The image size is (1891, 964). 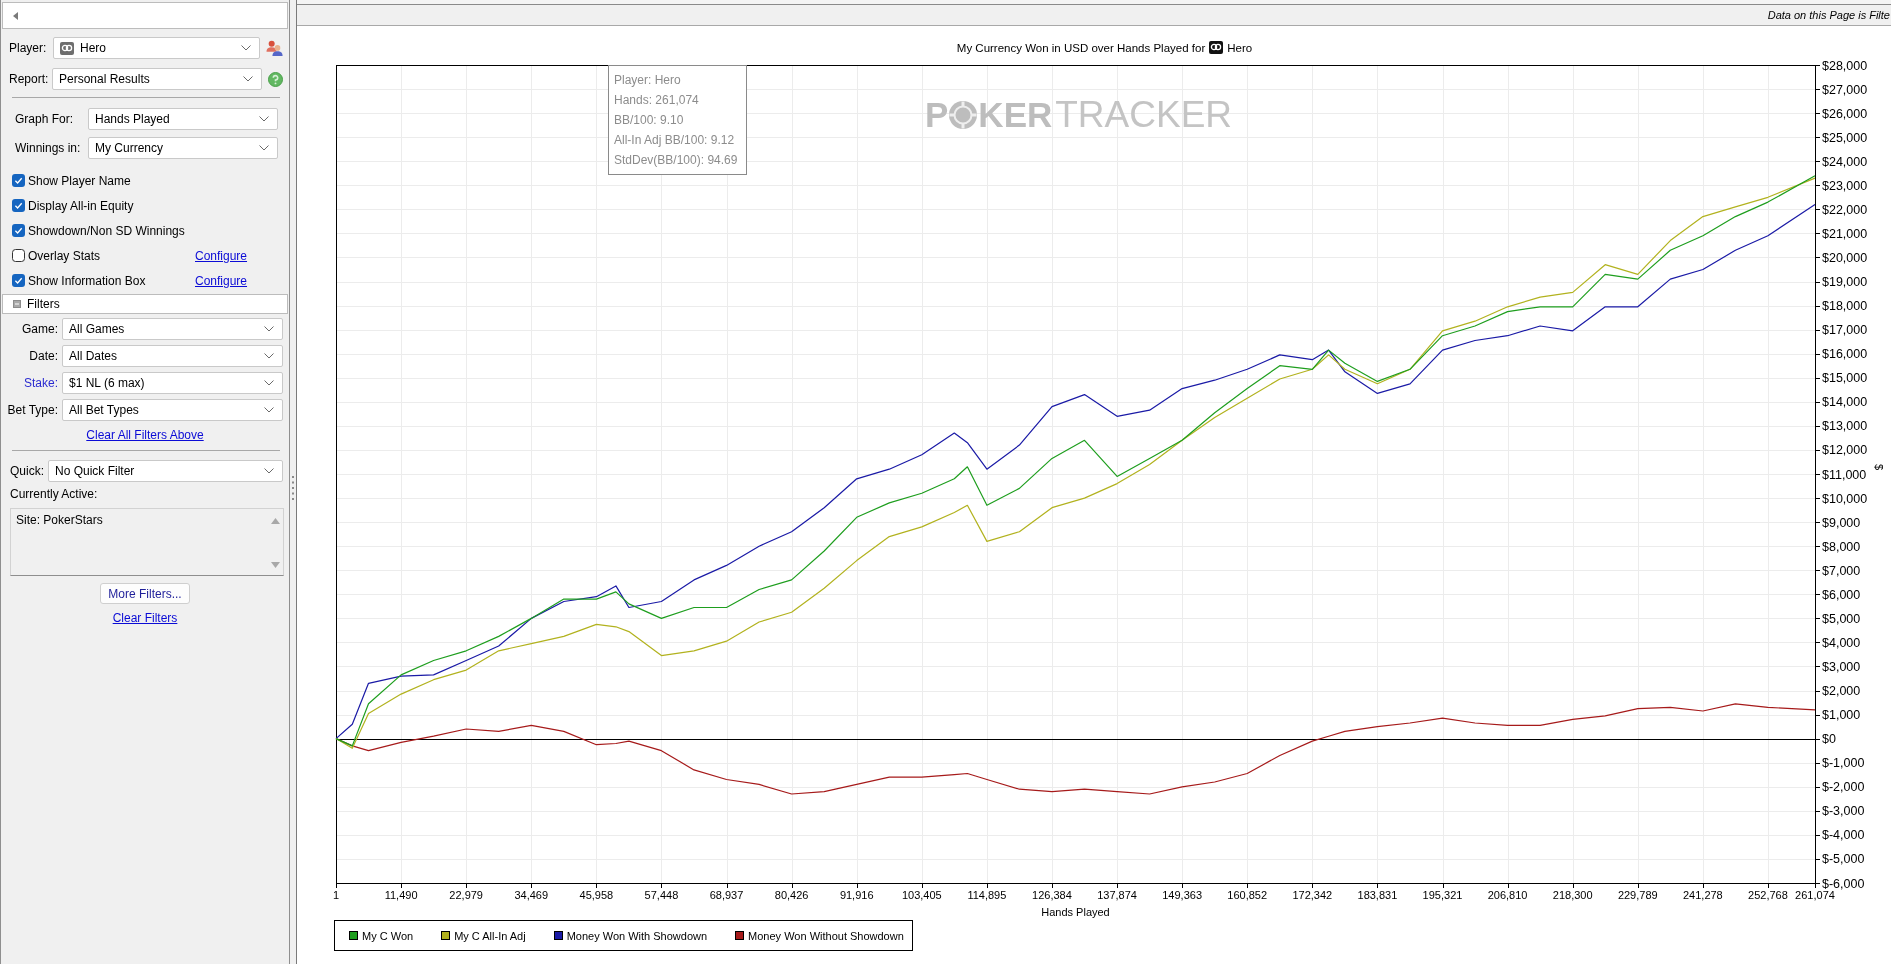 What do you see at coordinates (596, 895) in the screenshot?
I see `x-tick-label: 45,958` at bounding box center [596, 895].